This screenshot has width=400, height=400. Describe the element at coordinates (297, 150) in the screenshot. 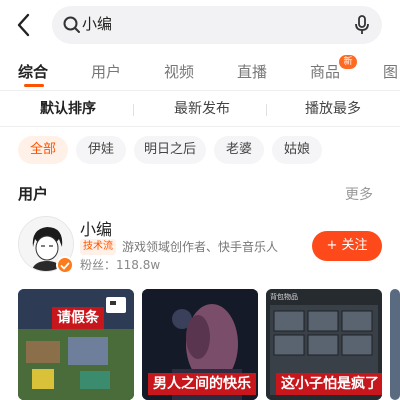

I see `chip-girl: 姑娘` at that location.